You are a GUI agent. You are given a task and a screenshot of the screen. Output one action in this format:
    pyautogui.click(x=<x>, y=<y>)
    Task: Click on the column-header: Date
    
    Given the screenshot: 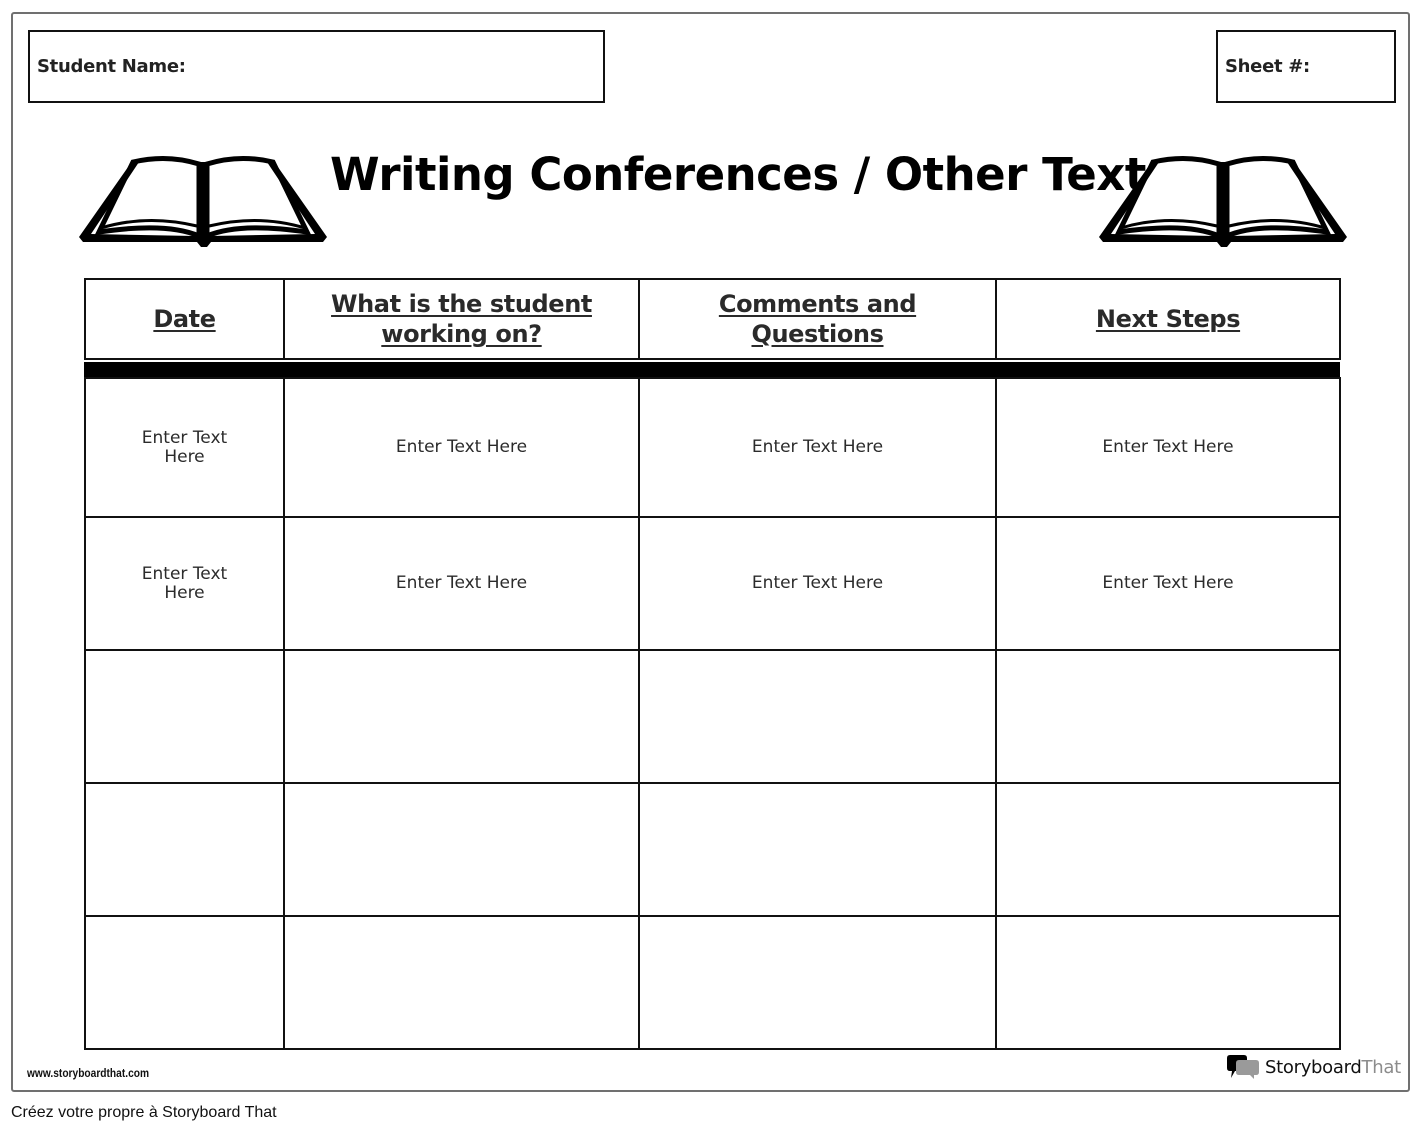 What is the action you would take?
    pyautogui.click(x=184, y=319)
    